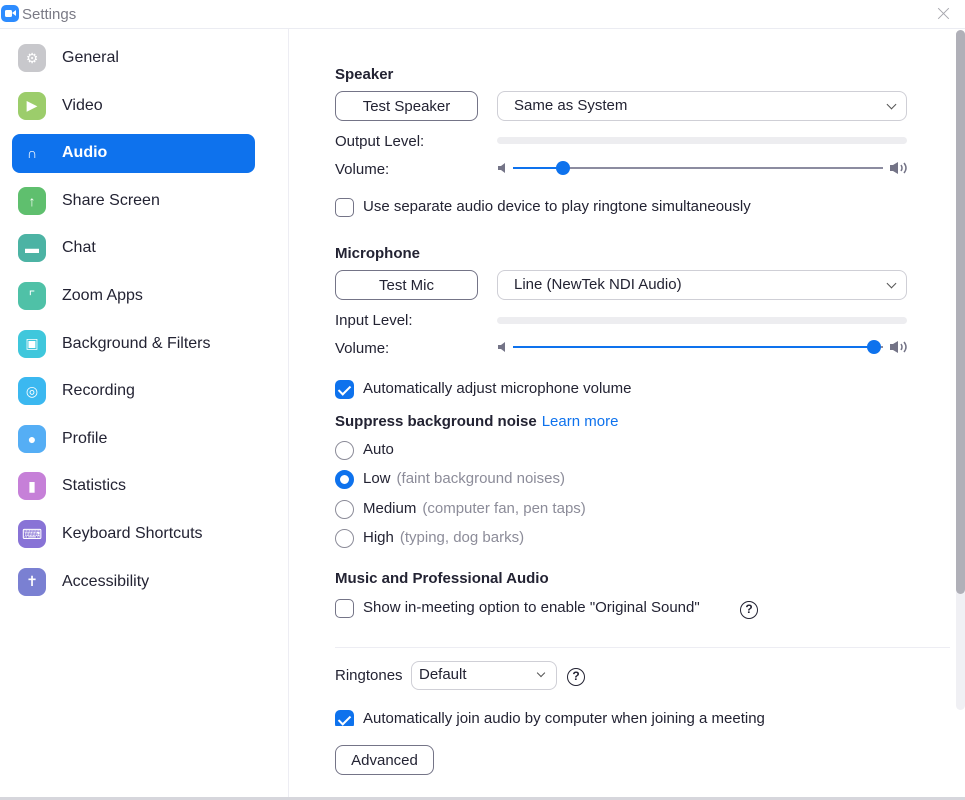  Describe the element at coordinates (693, 347) in the screenshot. I see `slider-fill` at that location.